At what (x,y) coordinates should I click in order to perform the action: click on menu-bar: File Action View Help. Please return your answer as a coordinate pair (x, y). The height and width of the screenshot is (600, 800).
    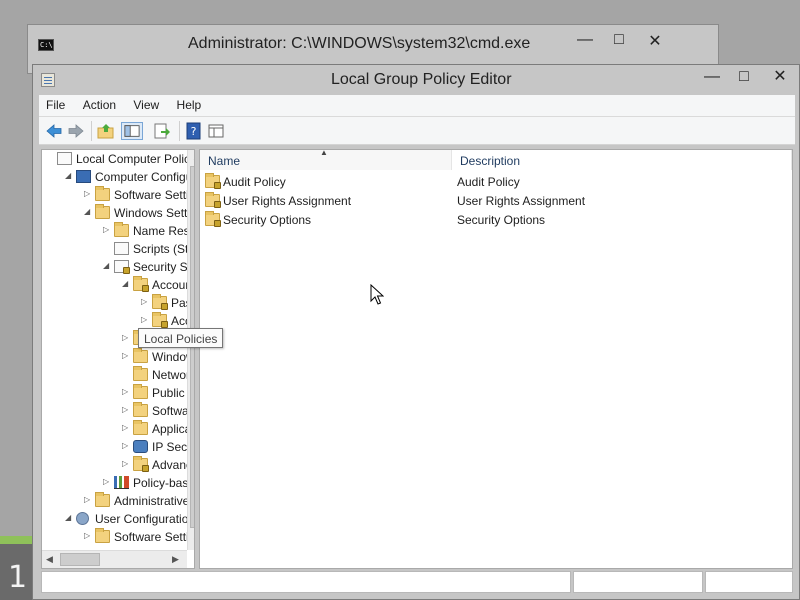
    Looking at the image, I should click on (417, 106).